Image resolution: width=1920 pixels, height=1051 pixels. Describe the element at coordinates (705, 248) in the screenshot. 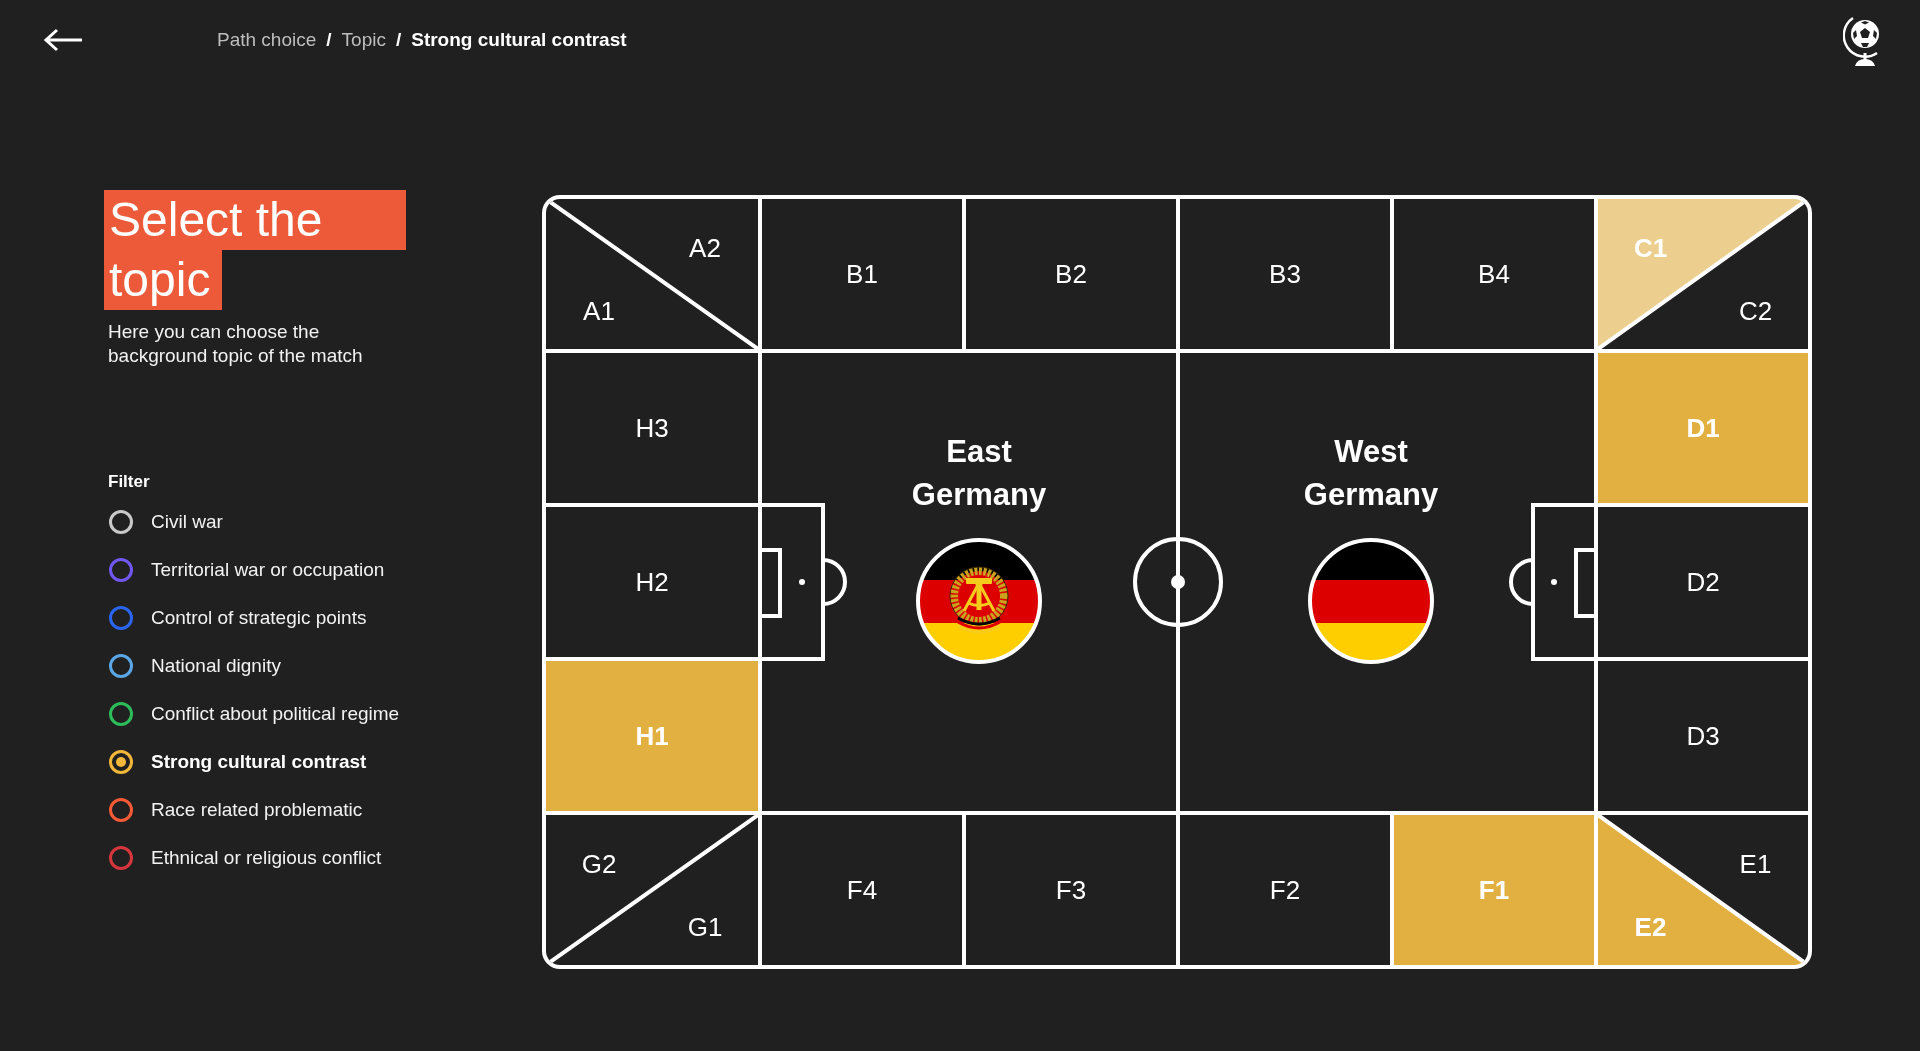

I see `zone-label: A2` at that location.